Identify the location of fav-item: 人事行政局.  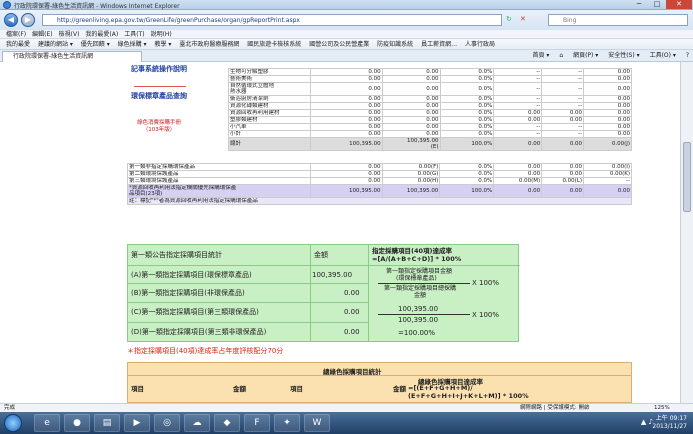
(480, 44).